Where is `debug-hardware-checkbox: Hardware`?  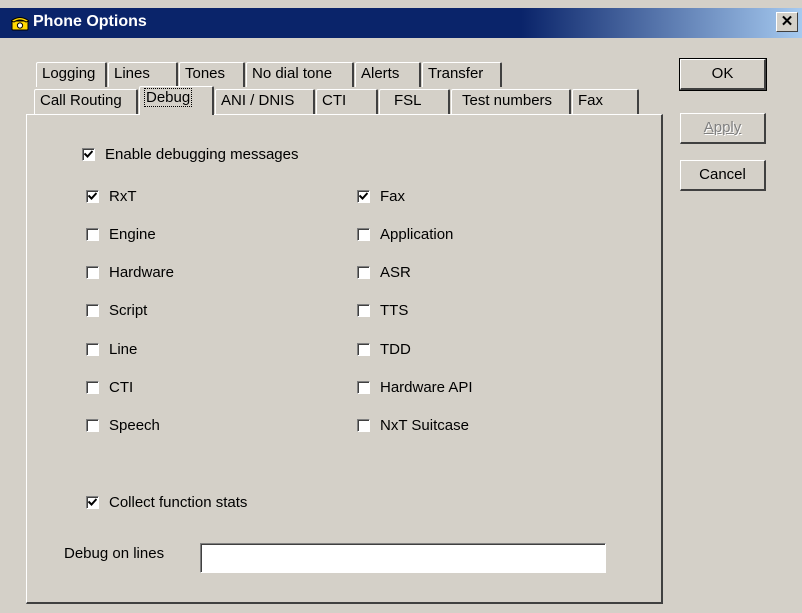
debug-hardware-checkbox: Hardware is located at coordinates (130, 273).